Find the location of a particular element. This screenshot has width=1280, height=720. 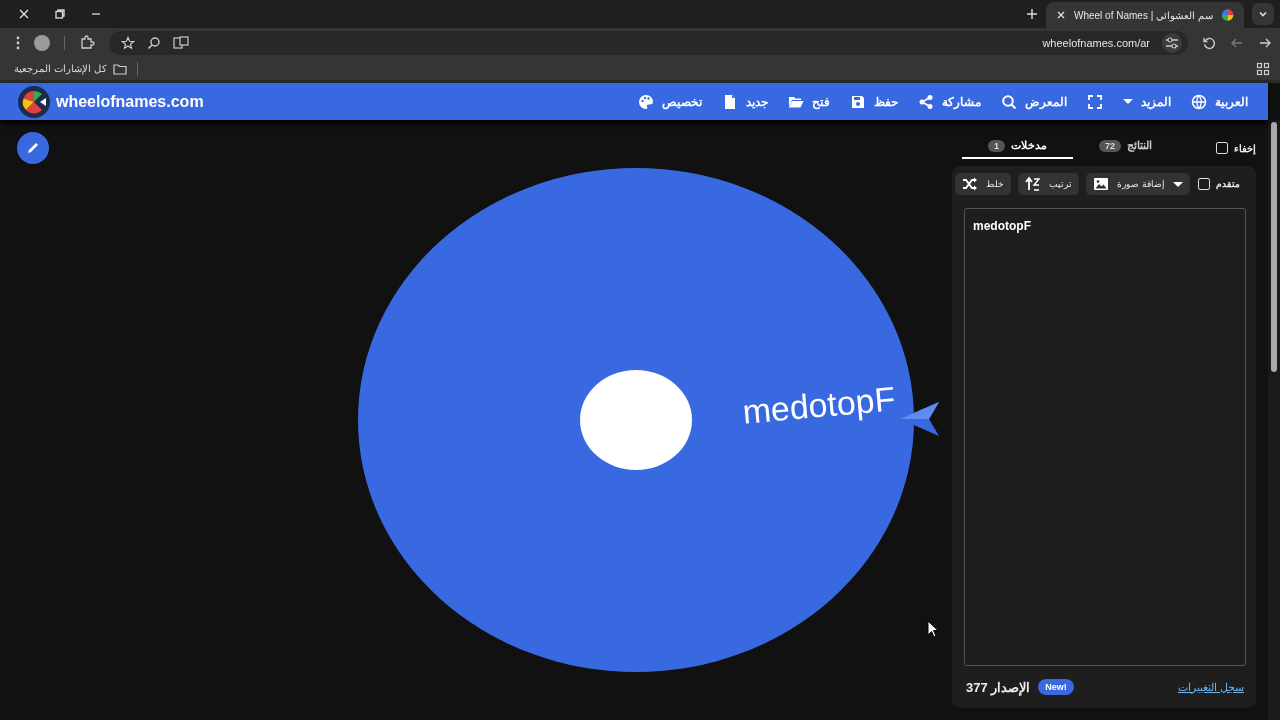

zoom-icon is located at coordinates (154, 42).